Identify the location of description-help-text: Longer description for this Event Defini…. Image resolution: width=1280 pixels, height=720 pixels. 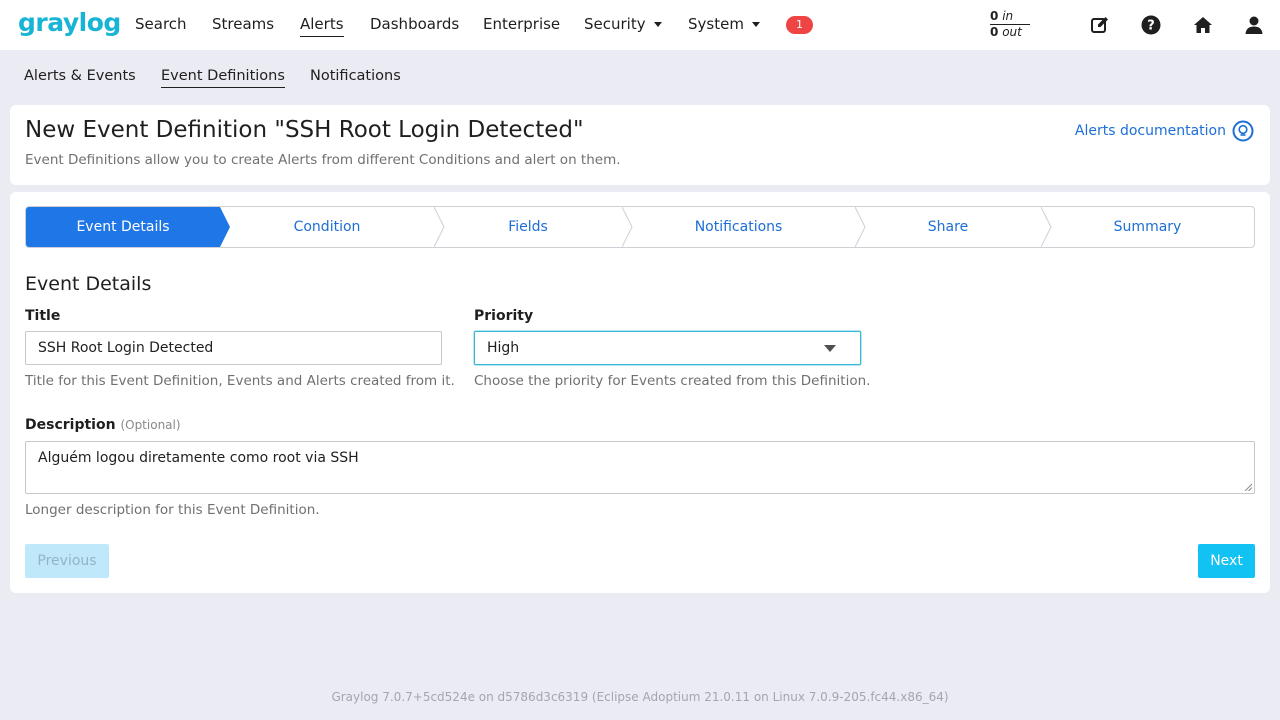
(172, 510).